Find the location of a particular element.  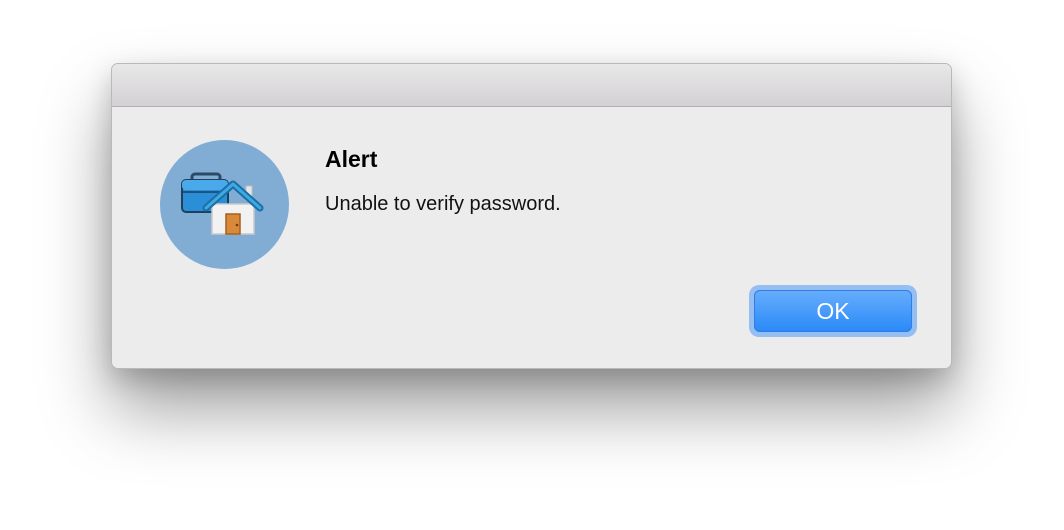

ok-button-label: OK is located at coordinates (833, 311).